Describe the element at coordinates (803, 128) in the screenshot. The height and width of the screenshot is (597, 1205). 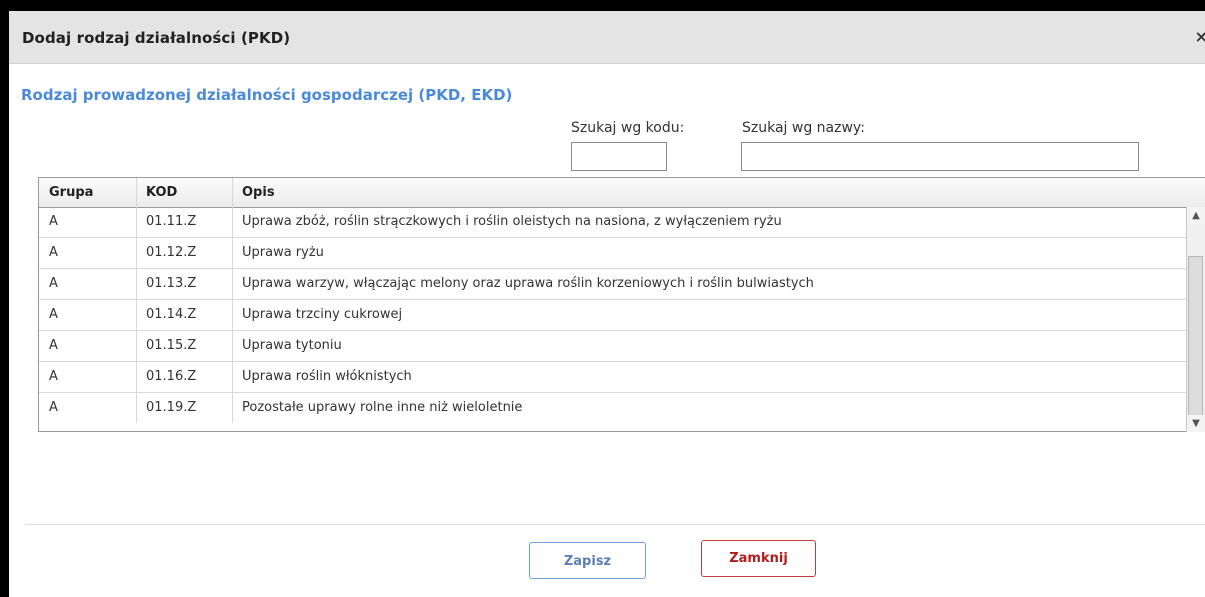
I see `search-name-label: Szukaj wg nazwy:` at that location.